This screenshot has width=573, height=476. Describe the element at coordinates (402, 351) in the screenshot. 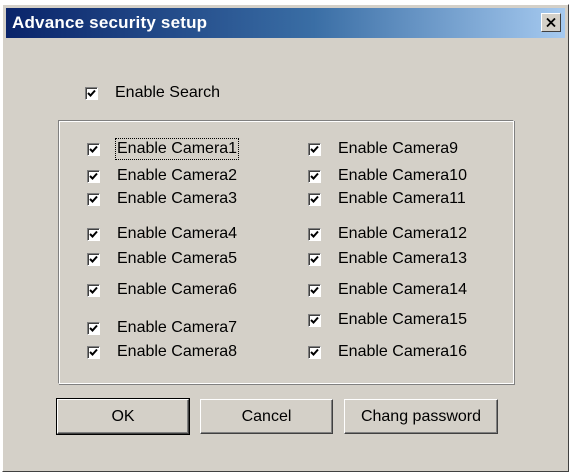

I see `camera-16-label: Enable Camera16` at that location.